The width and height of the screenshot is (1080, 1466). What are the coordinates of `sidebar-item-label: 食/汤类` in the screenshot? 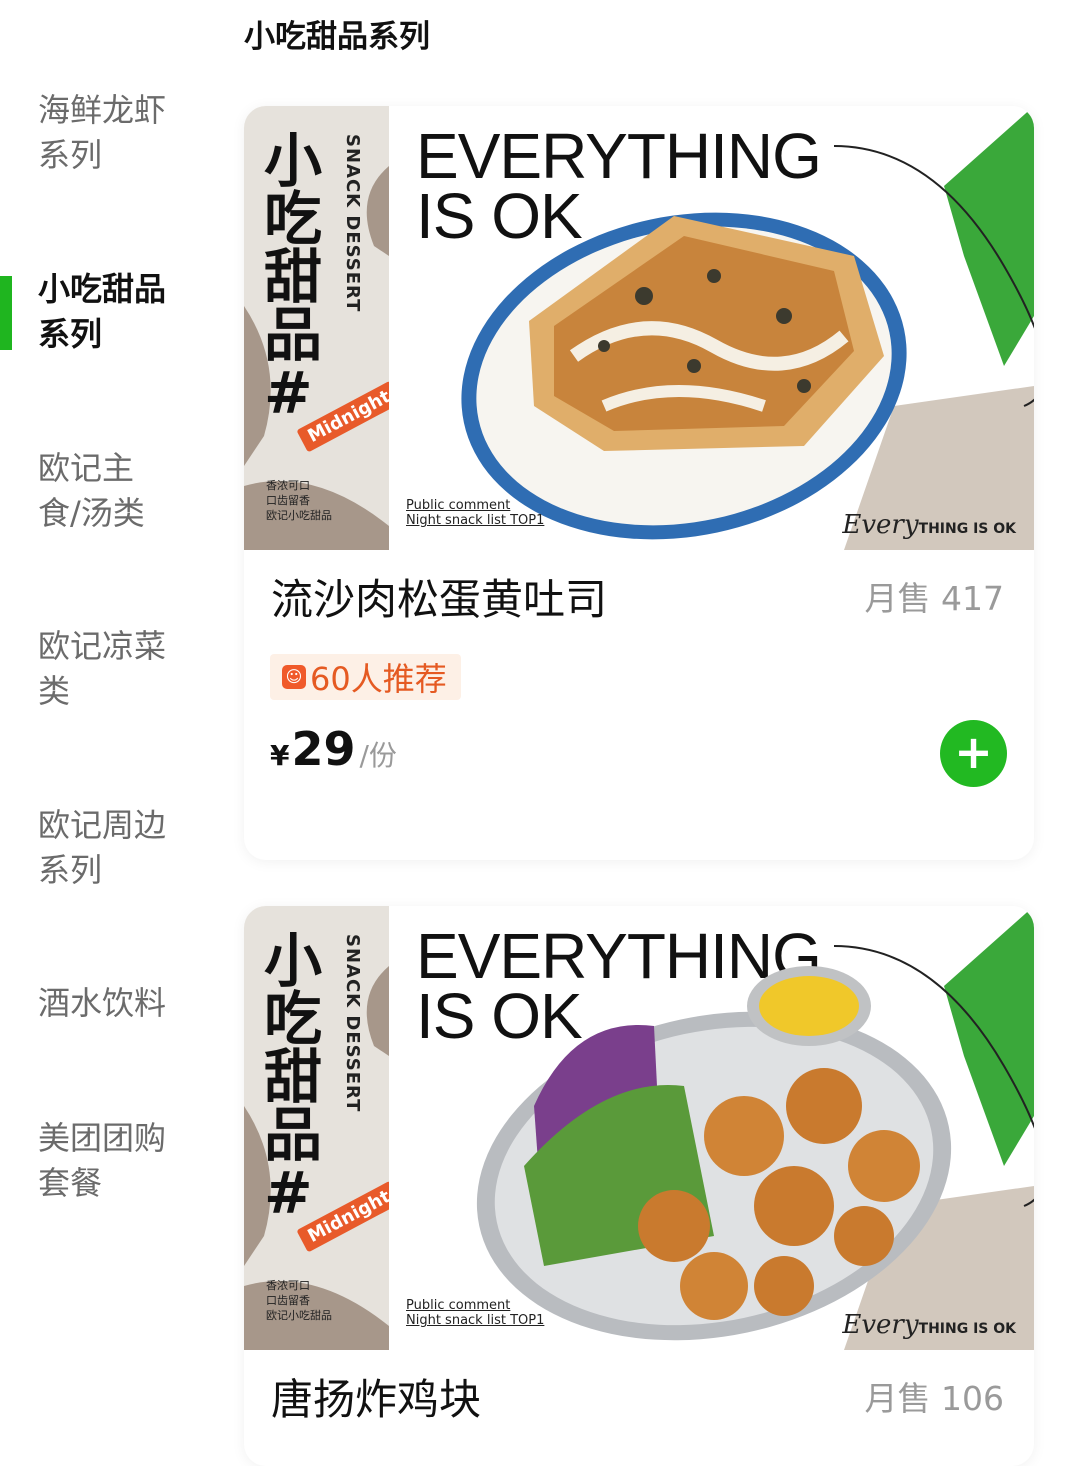 It's located at (91, 513).